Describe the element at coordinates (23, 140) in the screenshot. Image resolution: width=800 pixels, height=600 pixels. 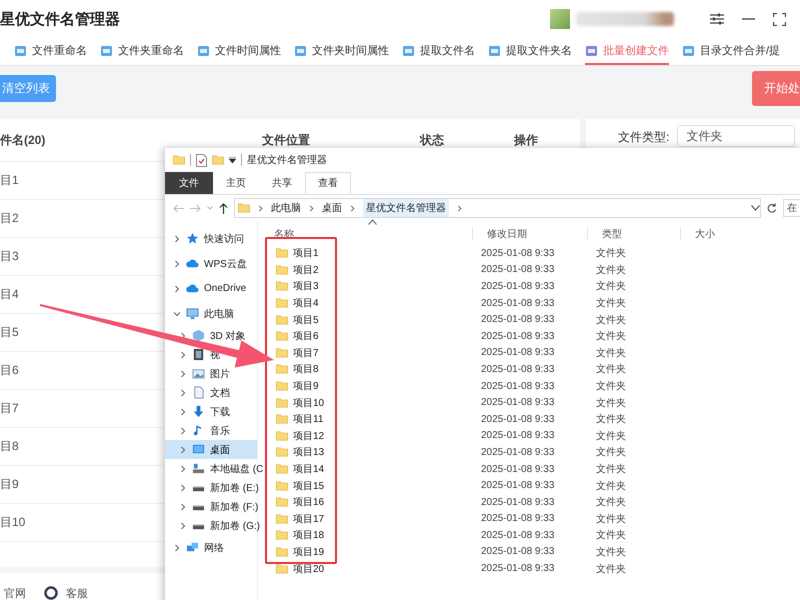
I see `column-header: 件名(20)` at that location.